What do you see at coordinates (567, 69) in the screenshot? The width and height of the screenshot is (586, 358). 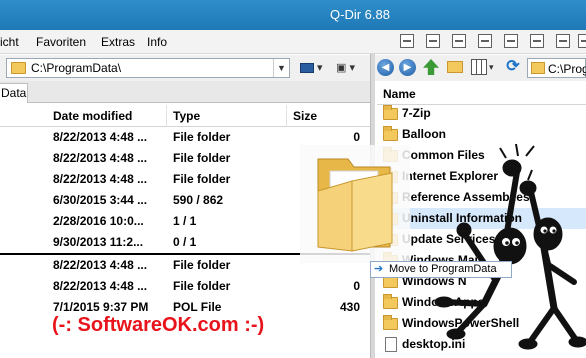 I see `right-address-text: C:\Progr` at bounding box center [567, 69].